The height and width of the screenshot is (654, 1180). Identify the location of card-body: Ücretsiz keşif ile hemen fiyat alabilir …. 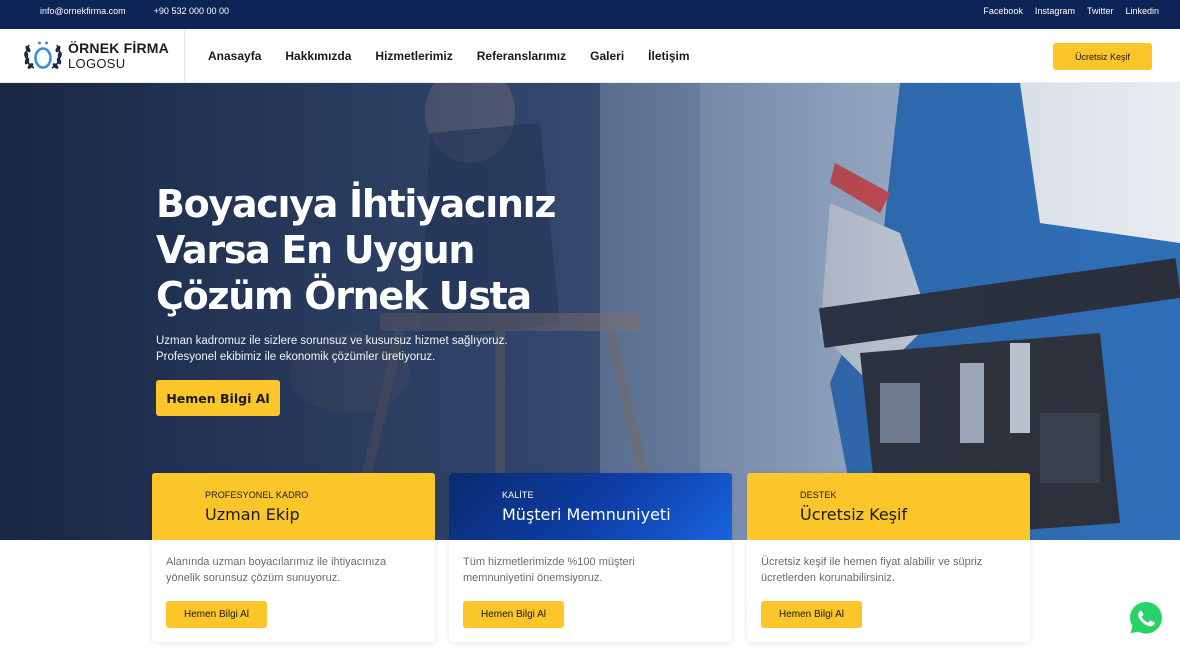
(888, 563).